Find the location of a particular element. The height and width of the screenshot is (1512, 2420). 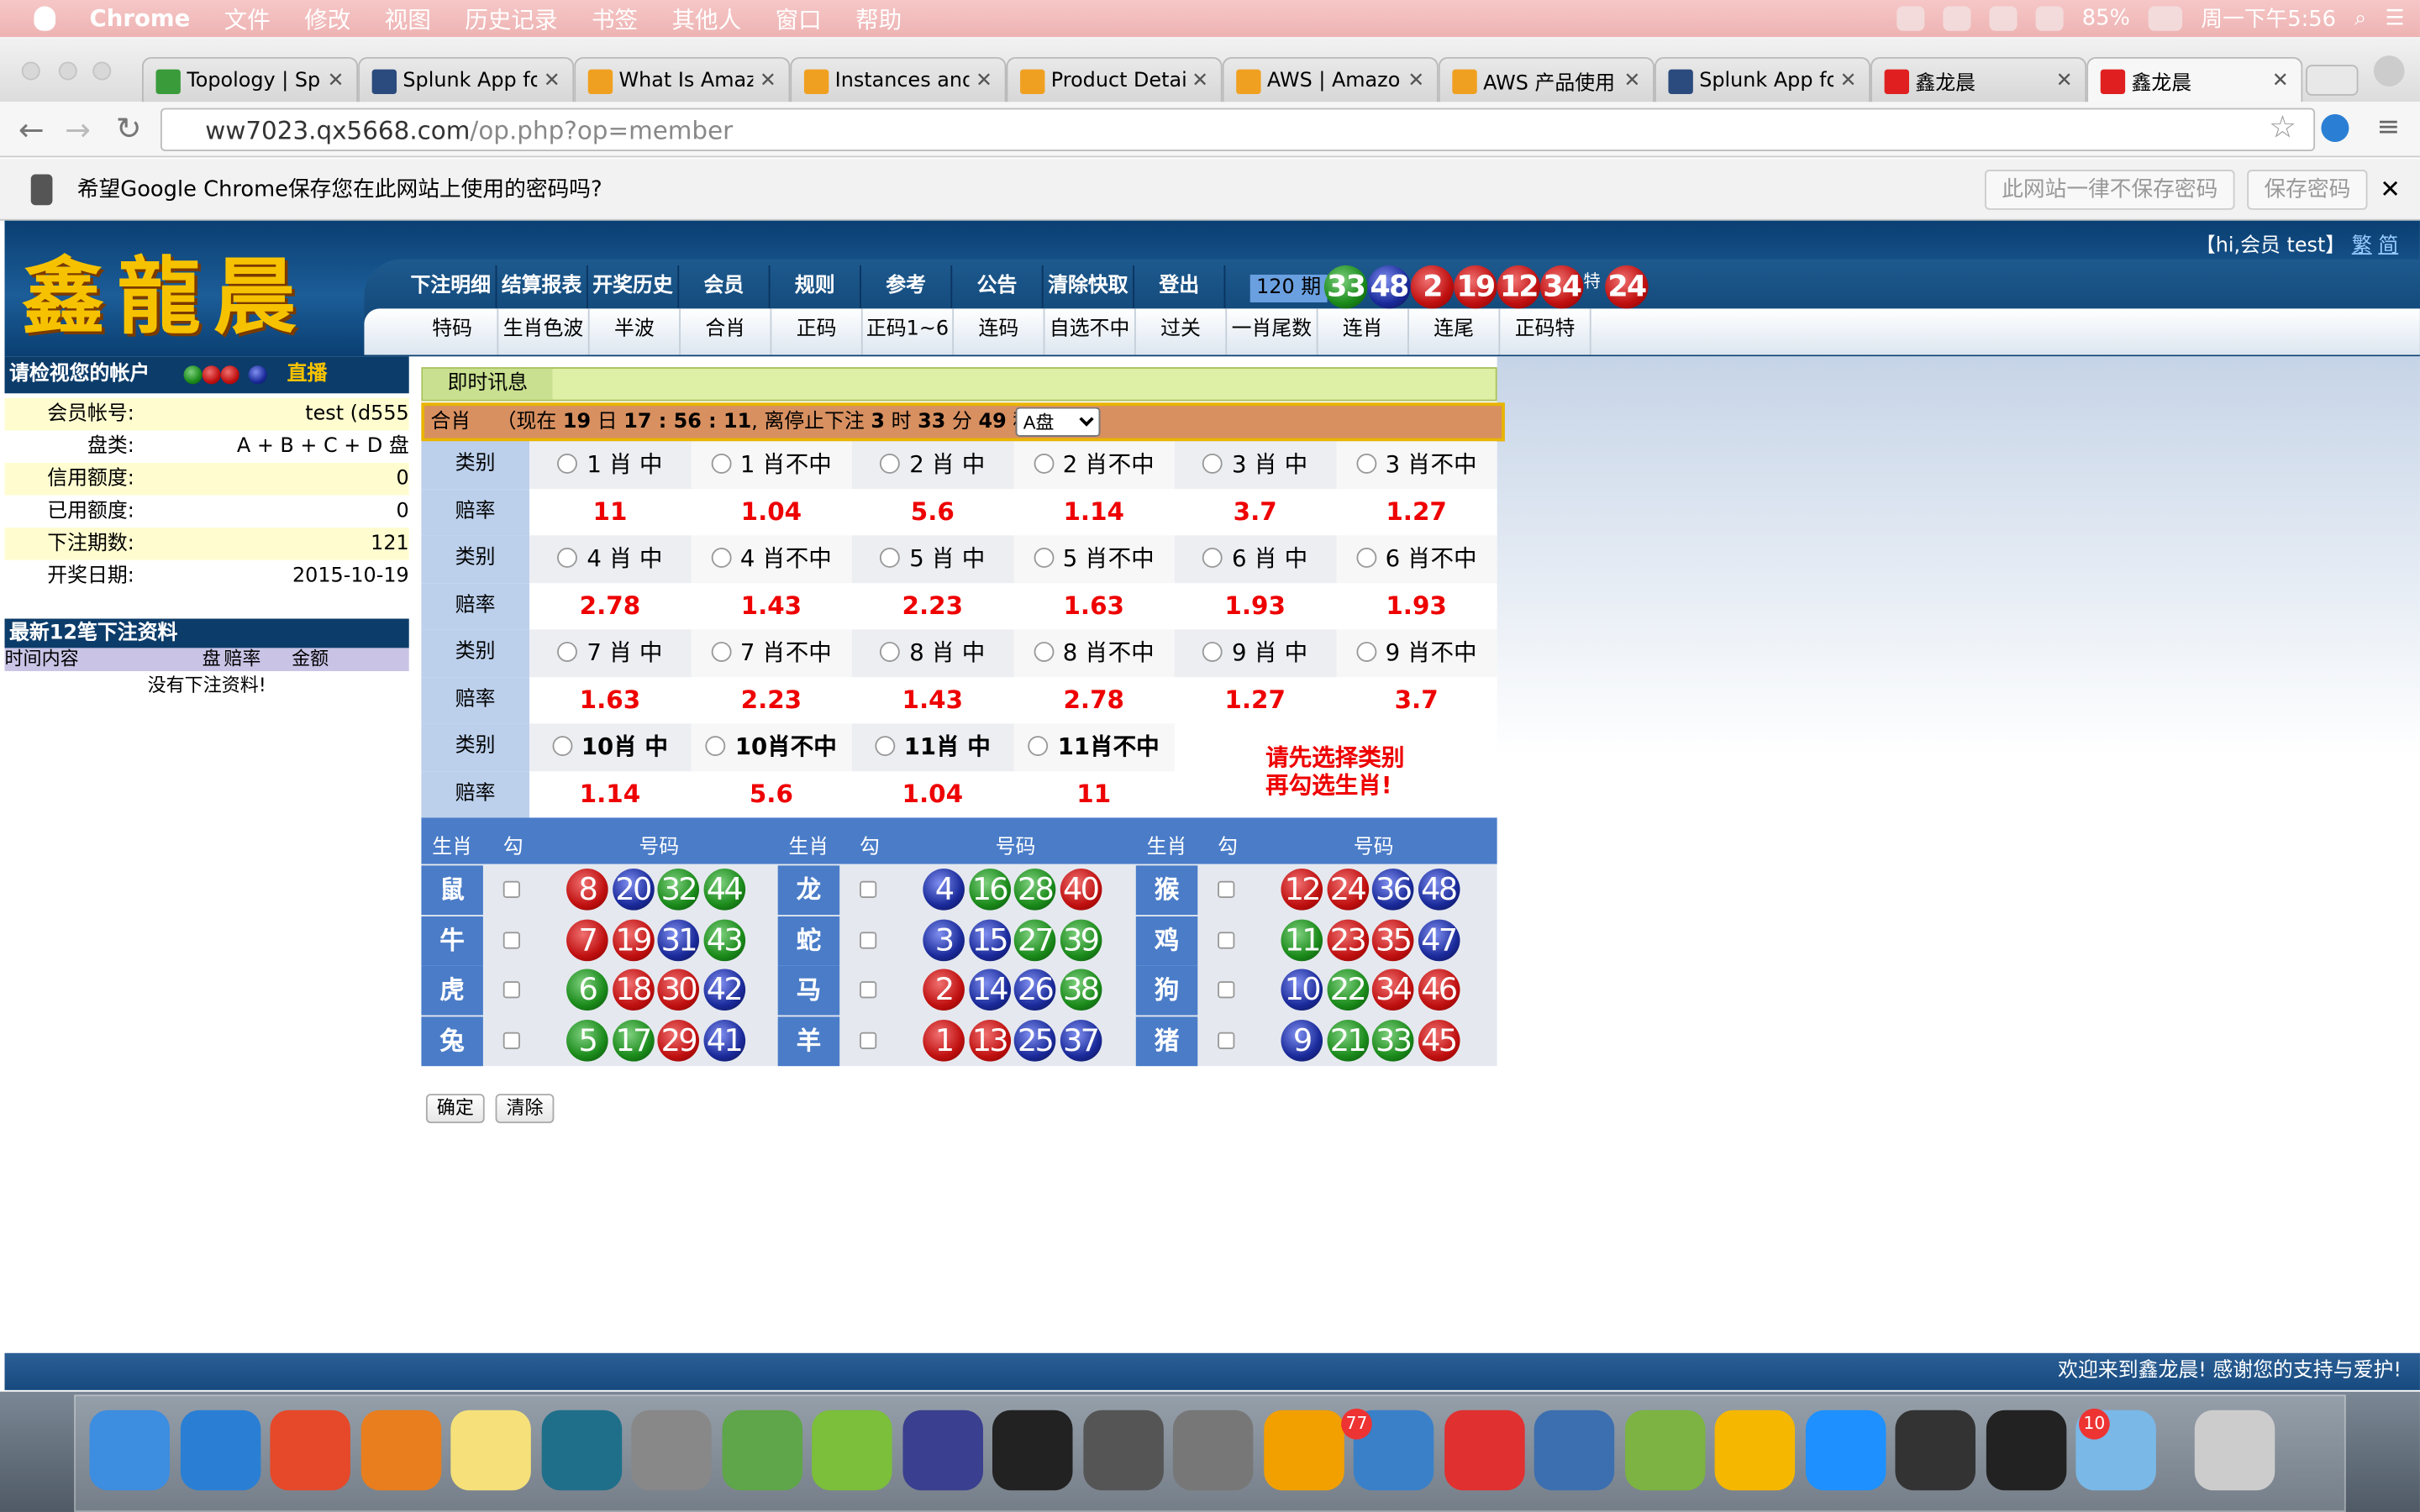

menu-item: 书签 is located at coordinates (615, 19).